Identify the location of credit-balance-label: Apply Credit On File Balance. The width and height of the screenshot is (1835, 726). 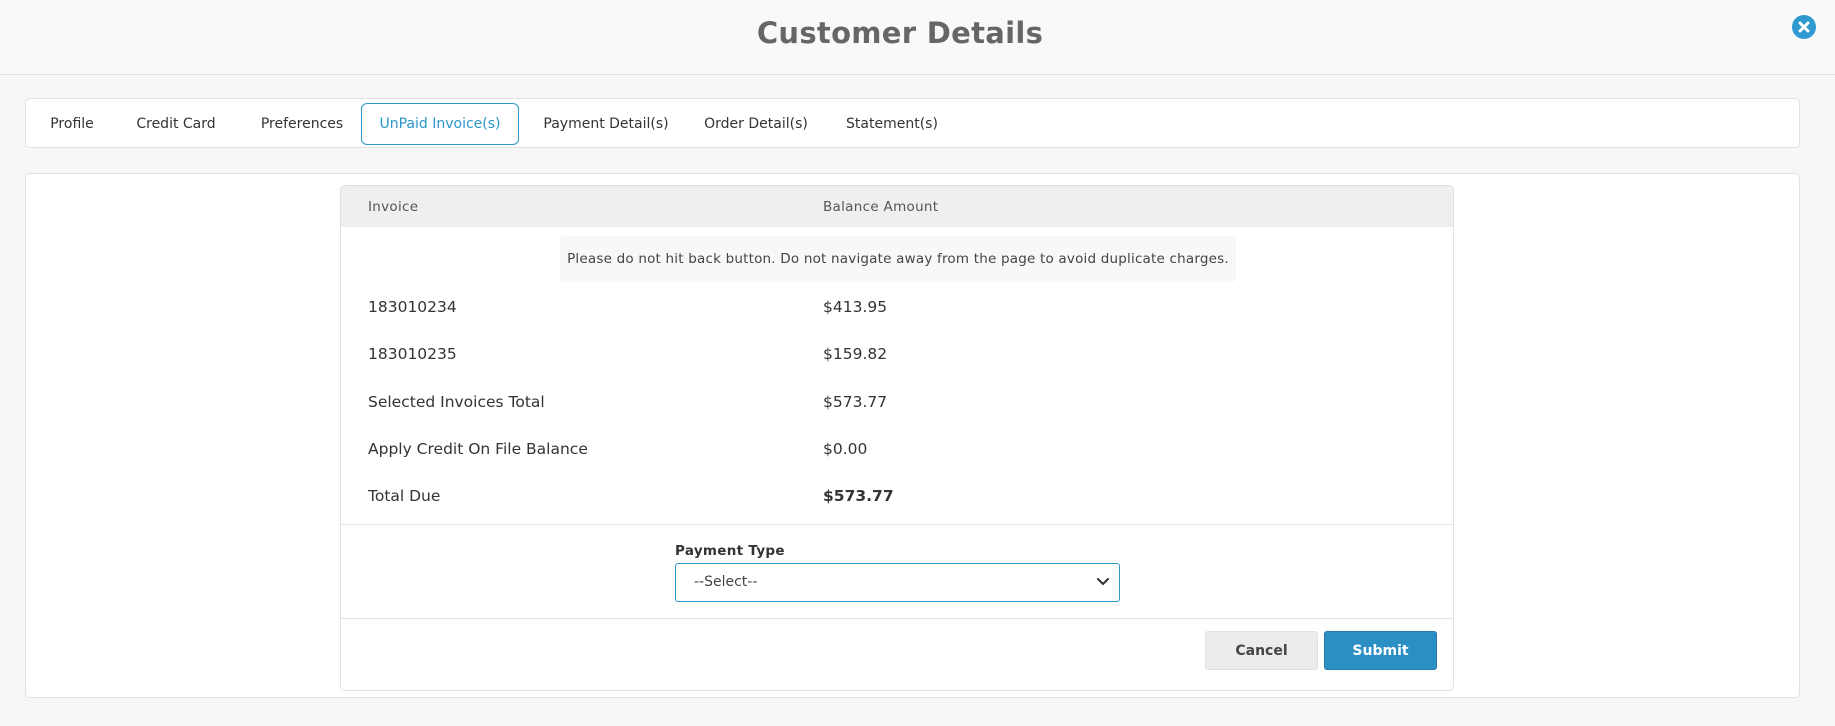
(478, 449).